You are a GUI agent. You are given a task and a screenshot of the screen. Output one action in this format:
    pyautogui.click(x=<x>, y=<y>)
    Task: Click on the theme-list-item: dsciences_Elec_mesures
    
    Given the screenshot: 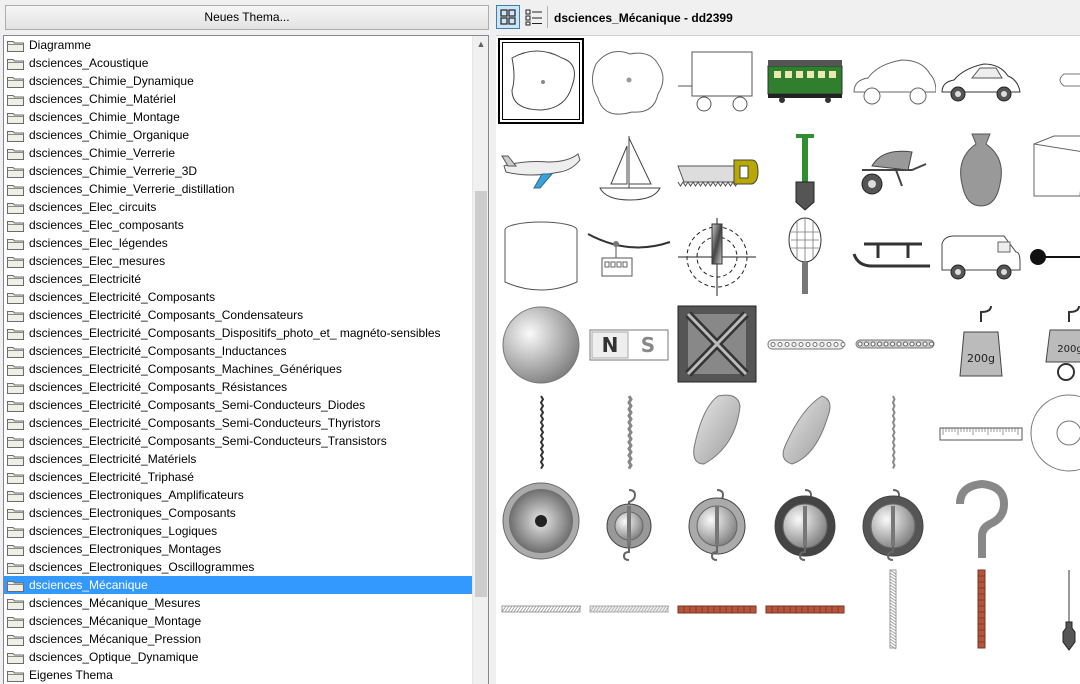 What is the action you would take?
    pyautogui.click(x=239, y=261)
    